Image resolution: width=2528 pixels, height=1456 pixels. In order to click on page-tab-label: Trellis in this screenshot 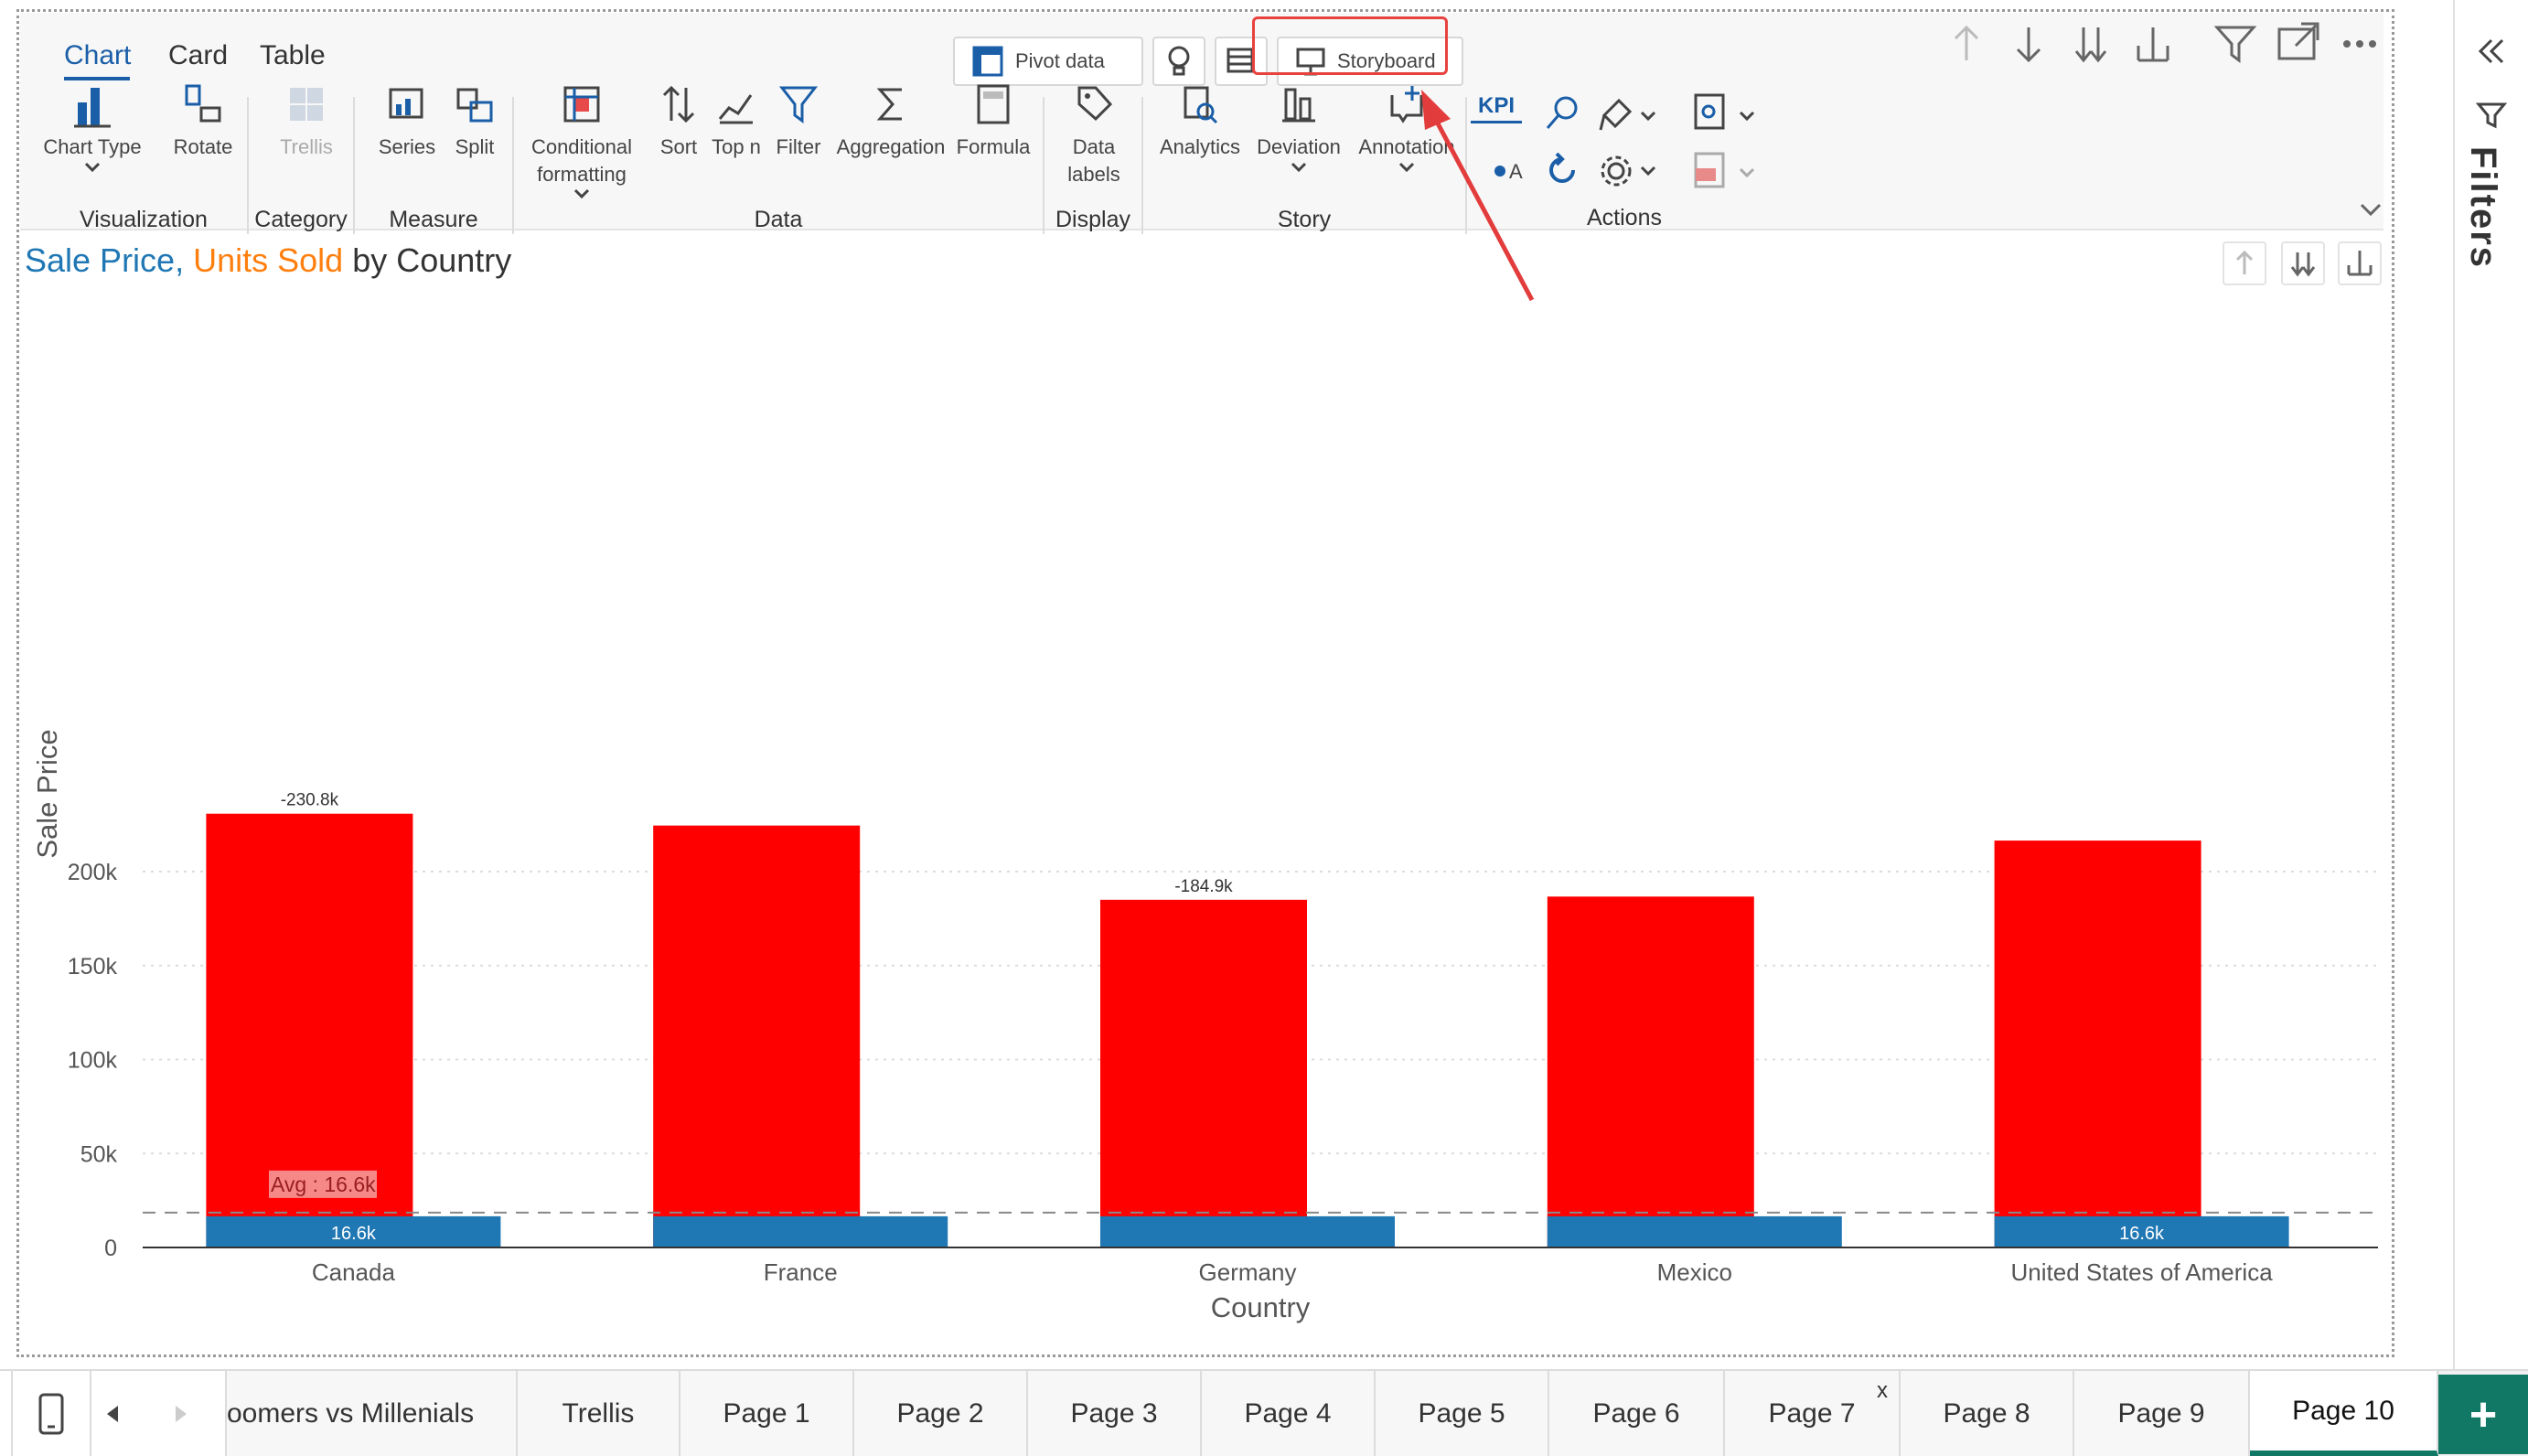, I will do `click(598, 1413)`.